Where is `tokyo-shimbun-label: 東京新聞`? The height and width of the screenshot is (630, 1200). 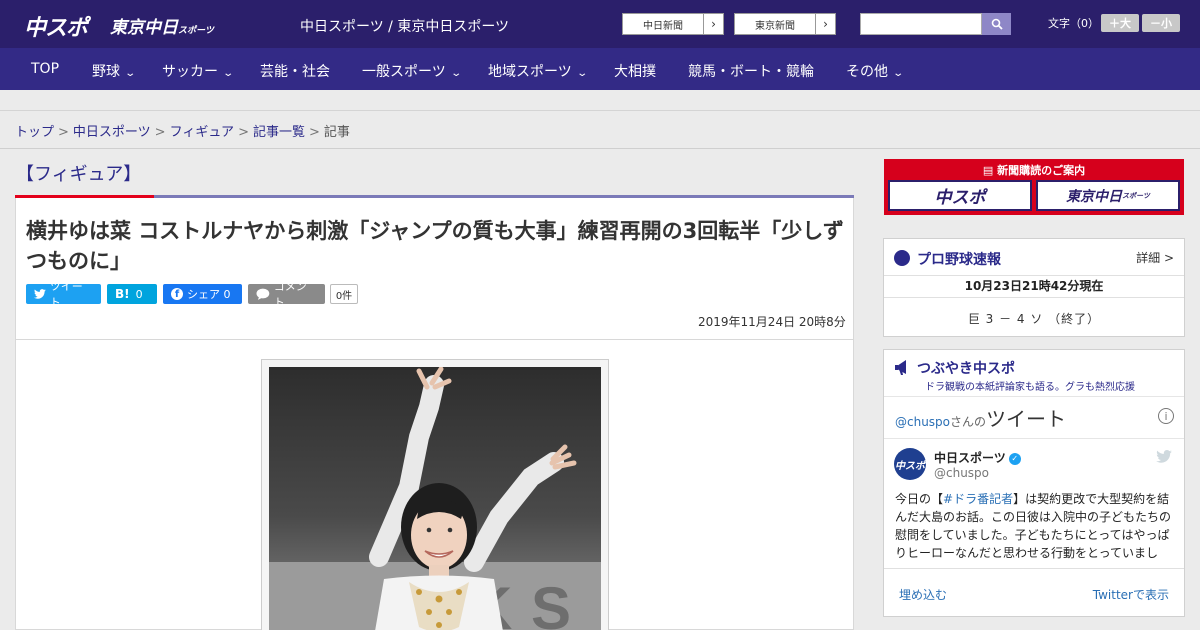 tokyo-shimbun-label: 東京新聞 is located at coordinates (775, 26).